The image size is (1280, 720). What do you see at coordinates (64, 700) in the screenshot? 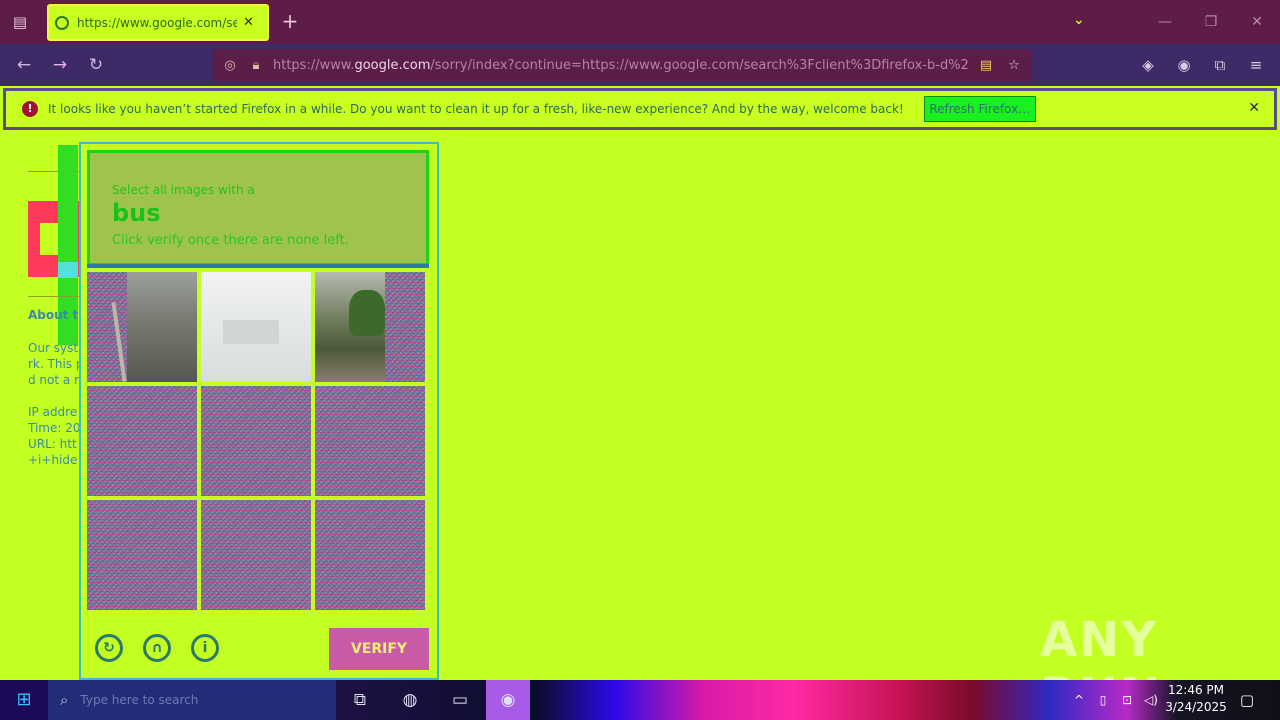
I see `search-icon: ⌕` at bounding box center [64, 700].